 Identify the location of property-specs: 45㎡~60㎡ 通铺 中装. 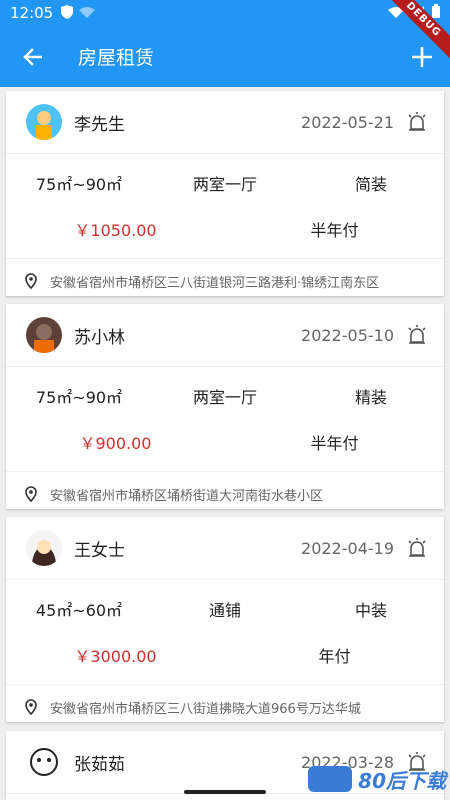
(225, 609).